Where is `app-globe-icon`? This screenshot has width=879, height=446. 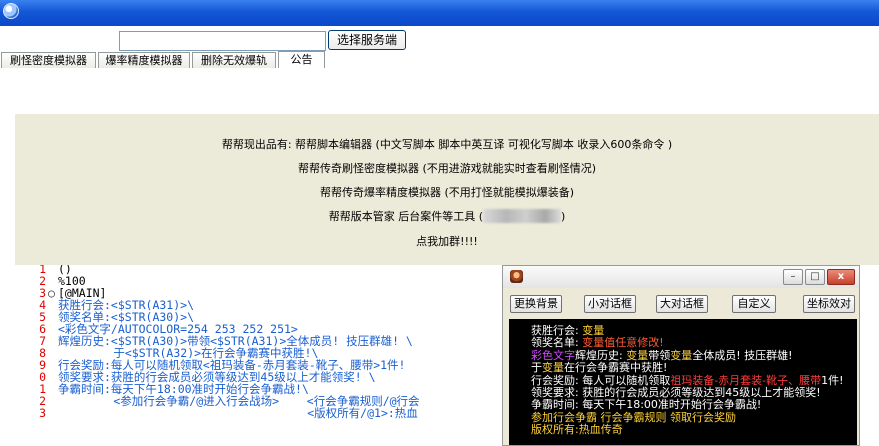 app-globe-icon is located at coordinates (11, 11).